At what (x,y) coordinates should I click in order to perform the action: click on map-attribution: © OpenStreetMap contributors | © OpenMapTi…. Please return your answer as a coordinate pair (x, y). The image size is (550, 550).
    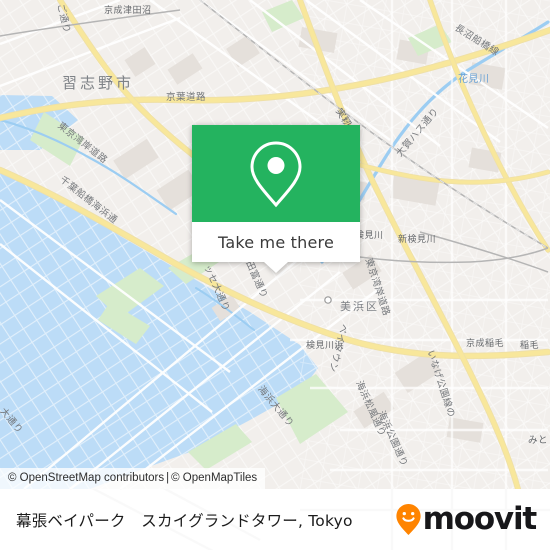
    Looking at the image, I should click on (133, 478).